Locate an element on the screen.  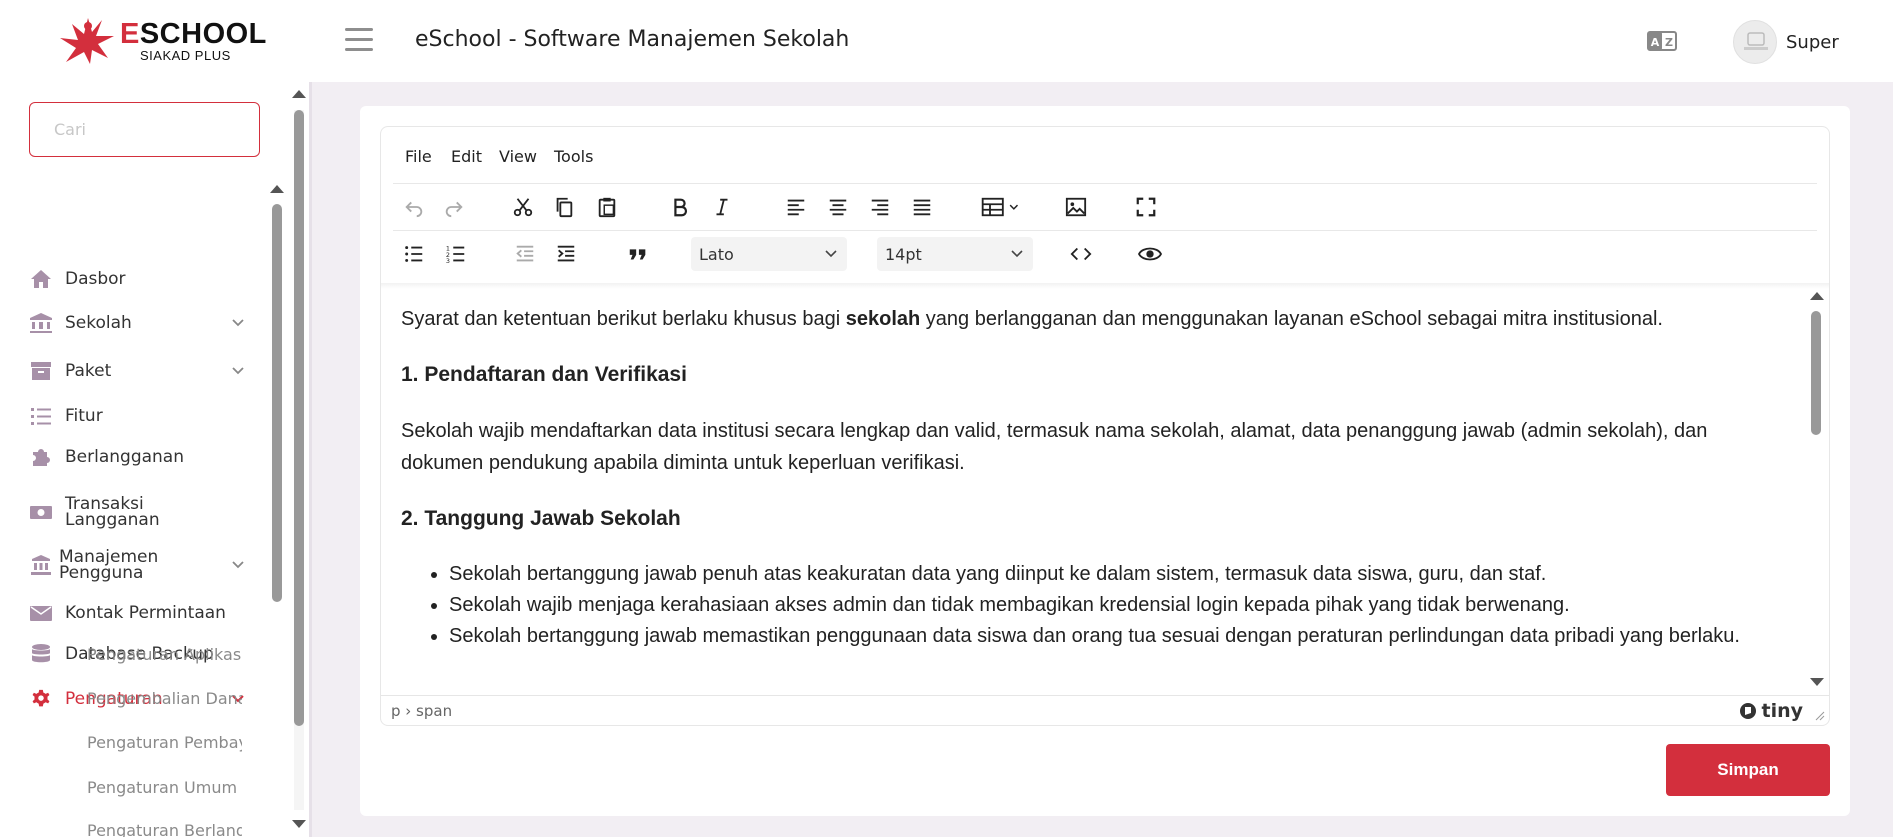
sidebar-item-label: Dasbor is located at coordinates (95, 279).